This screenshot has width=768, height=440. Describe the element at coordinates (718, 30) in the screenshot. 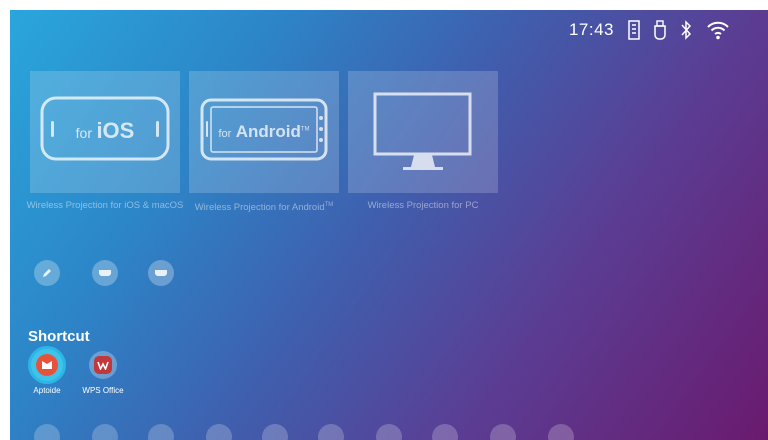

I see `wifi-icon` at that location.